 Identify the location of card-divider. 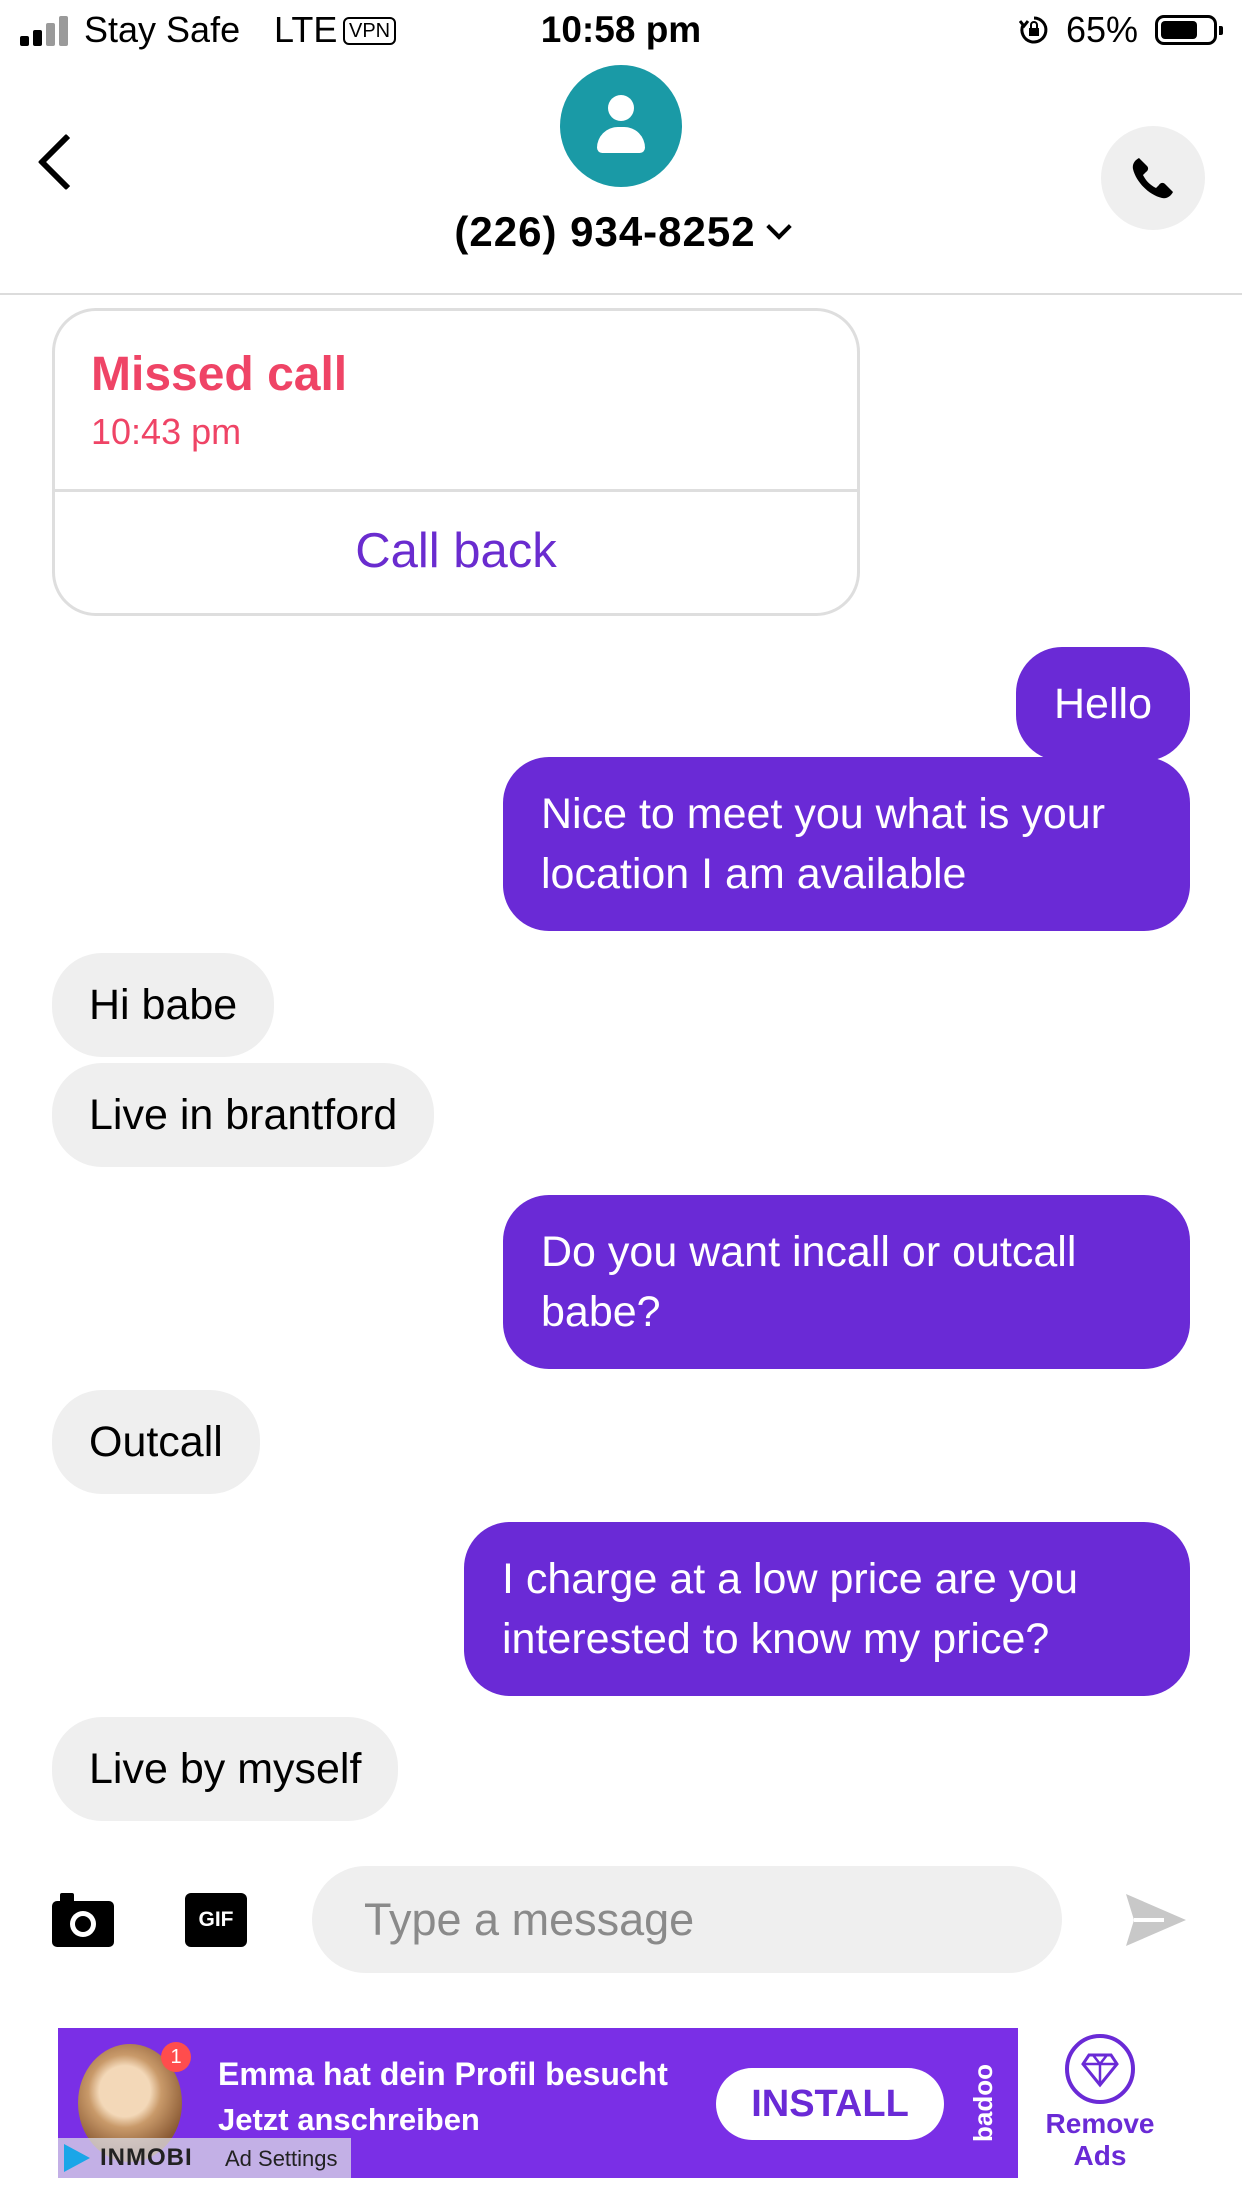
(456, 490).